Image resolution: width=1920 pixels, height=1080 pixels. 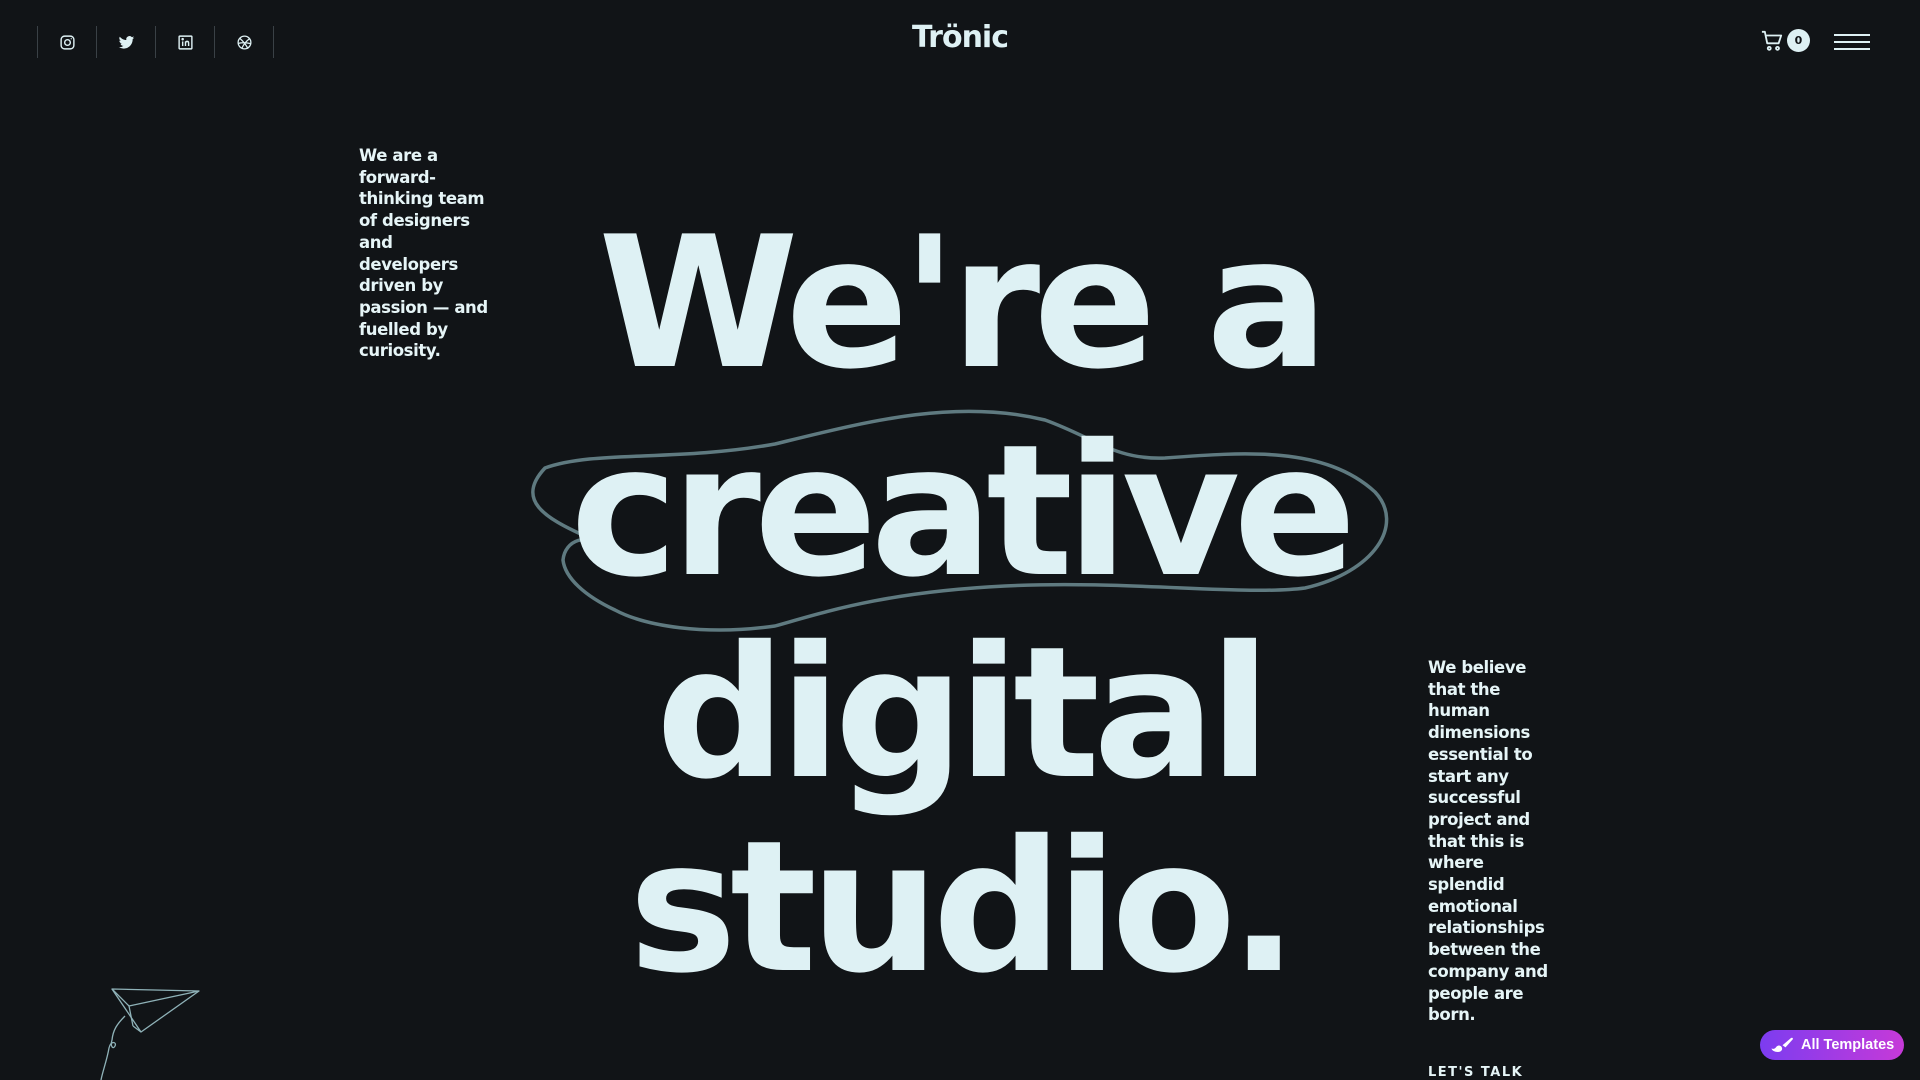 What do you see at coordinates (1798, 40) in the screenshot?
I see `cart-count-badge: 0` at bounding box center [1798, 40].